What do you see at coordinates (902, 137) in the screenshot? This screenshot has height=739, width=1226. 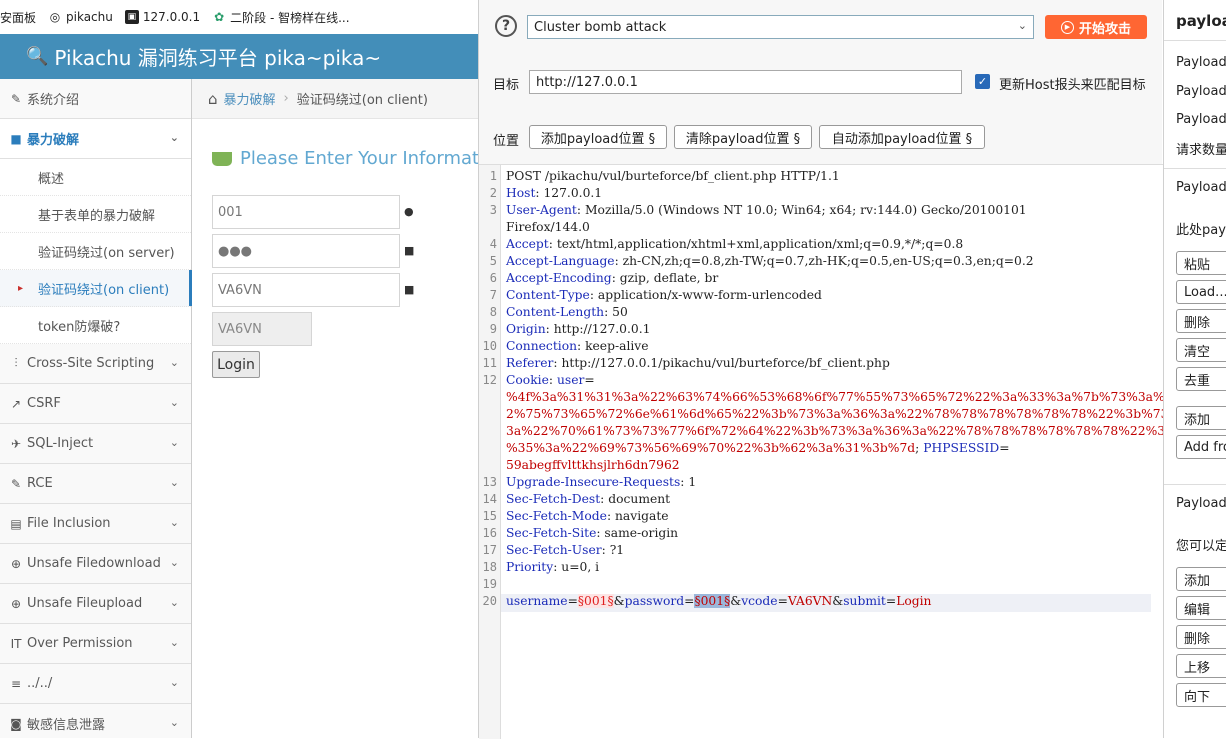 I see `auto-payload-position-button: 自动添加payload位置 §` at bounding box center [902, 137].